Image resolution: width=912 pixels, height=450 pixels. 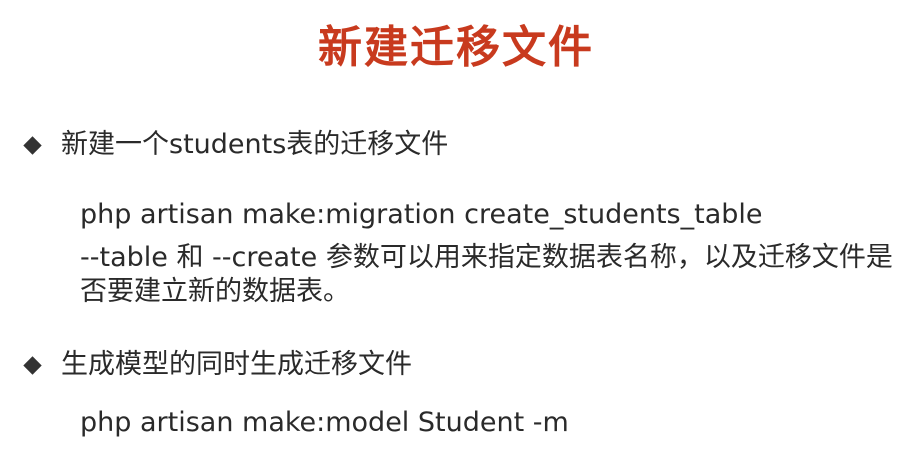 I want to click on bullet-text: 生成模型的同时生成迁移文件, so click(x=236, y=364).